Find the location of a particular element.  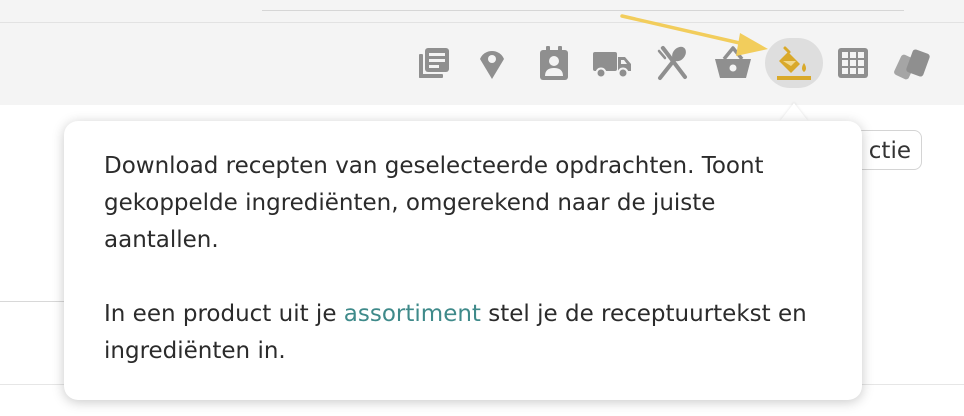

tooltip-caret is located at coordinates (794, 112).